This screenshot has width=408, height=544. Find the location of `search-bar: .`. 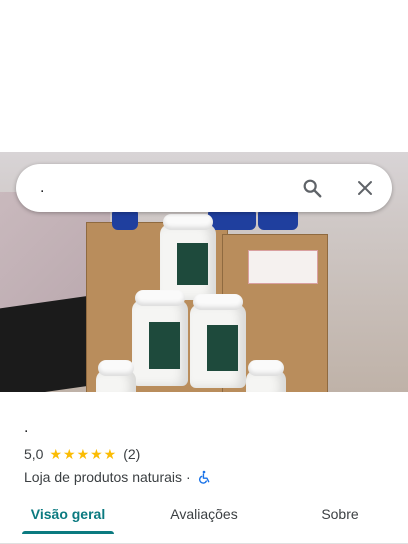

search-bar: . is located at coordinates (204, 188).